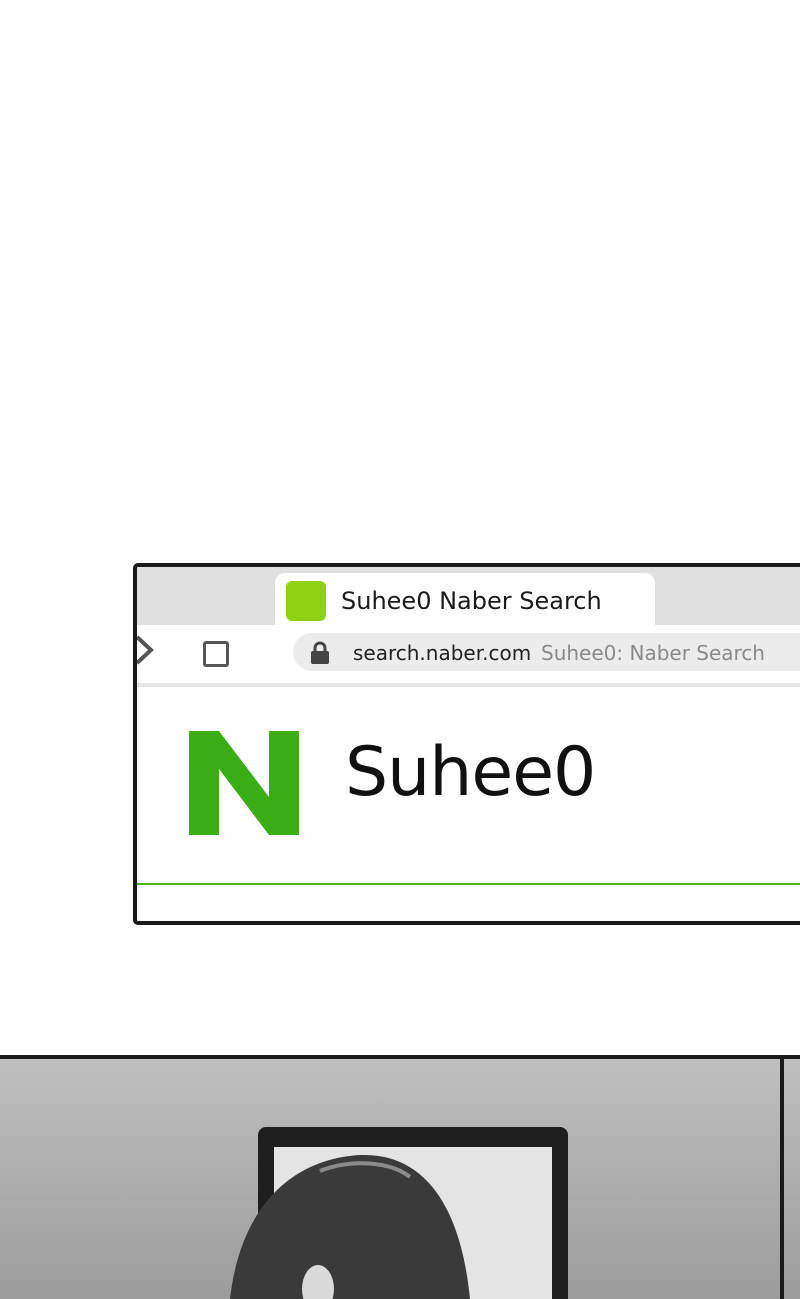 This screenshot has width=800, height=1299. I want to click on search-divider, so click(468, 884).